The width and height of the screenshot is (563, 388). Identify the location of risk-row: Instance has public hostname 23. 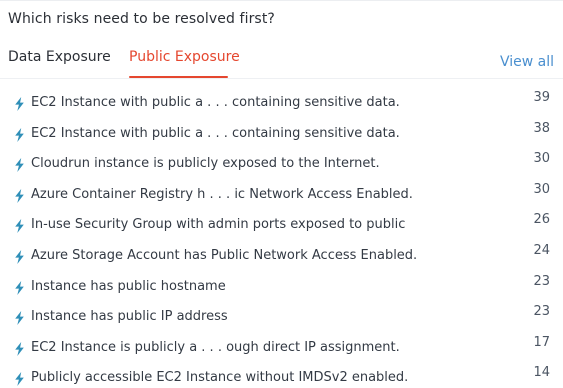
(281, 287).